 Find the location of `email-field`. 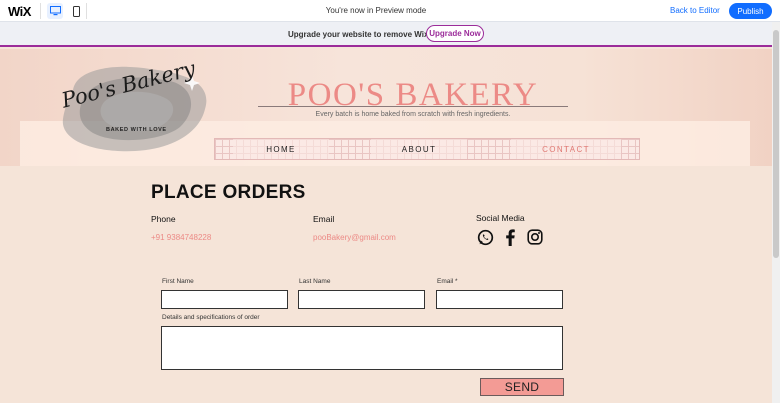

email-field is located at coordinates (499, 299).